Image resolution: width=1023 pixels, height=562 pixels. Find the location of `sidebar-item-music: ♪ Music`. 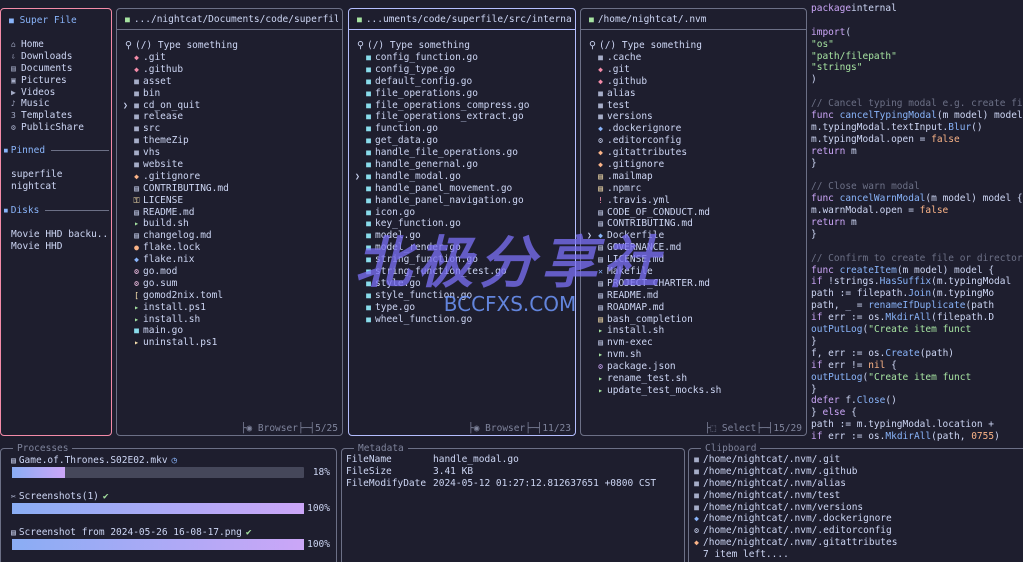

sidebar-item-music: ♪ Music is located at coordinates (59, 104).